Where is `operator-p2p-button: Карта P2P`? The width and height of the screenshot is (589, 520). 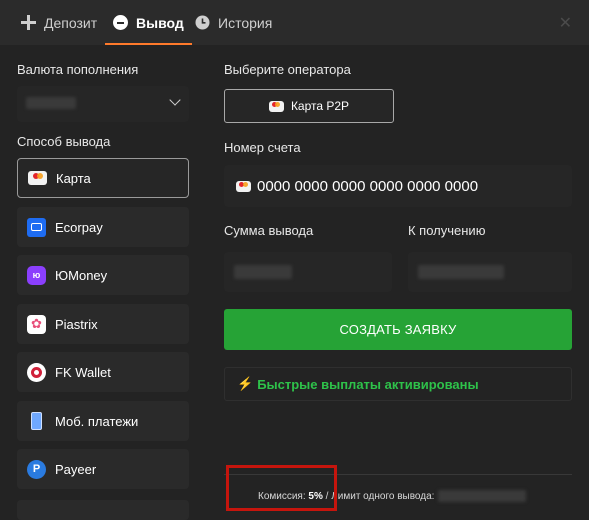
operator-p2p-button: Карта P2P is located at coordinates (309, 106).